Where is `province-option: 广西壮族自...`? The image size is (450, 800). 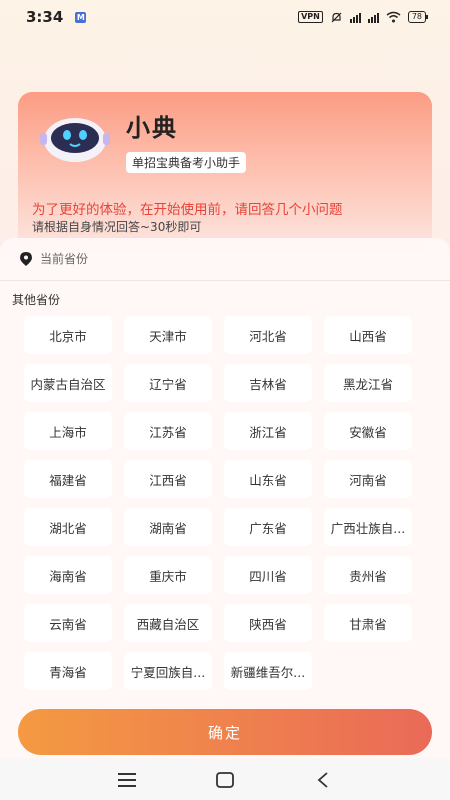
province-option: 广西壮族自... is located at coordinates (368, 527).